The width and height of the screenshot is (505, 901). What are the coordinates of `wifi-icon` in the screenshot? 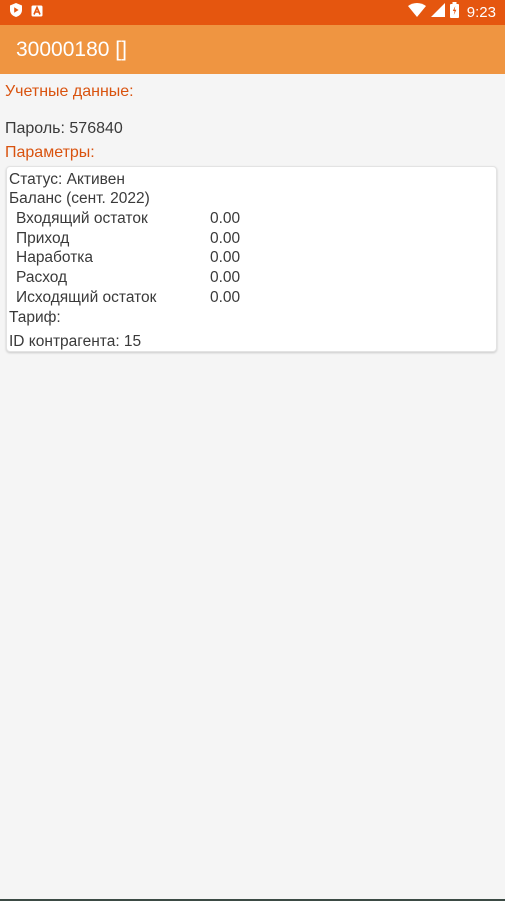 It's located at (416, 12).